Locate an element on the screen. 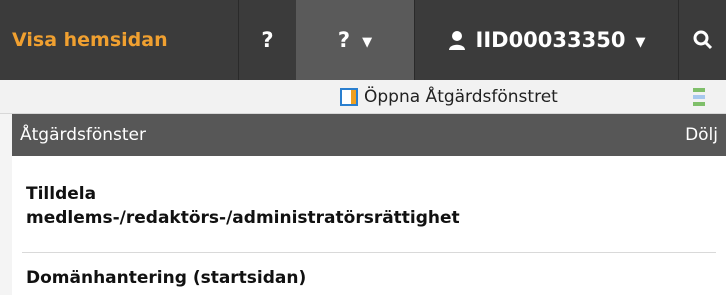 The width and height of the screenshot is (726, 295). view-homepage-link: Visa hemsidan is located at coordinates (119, 40).